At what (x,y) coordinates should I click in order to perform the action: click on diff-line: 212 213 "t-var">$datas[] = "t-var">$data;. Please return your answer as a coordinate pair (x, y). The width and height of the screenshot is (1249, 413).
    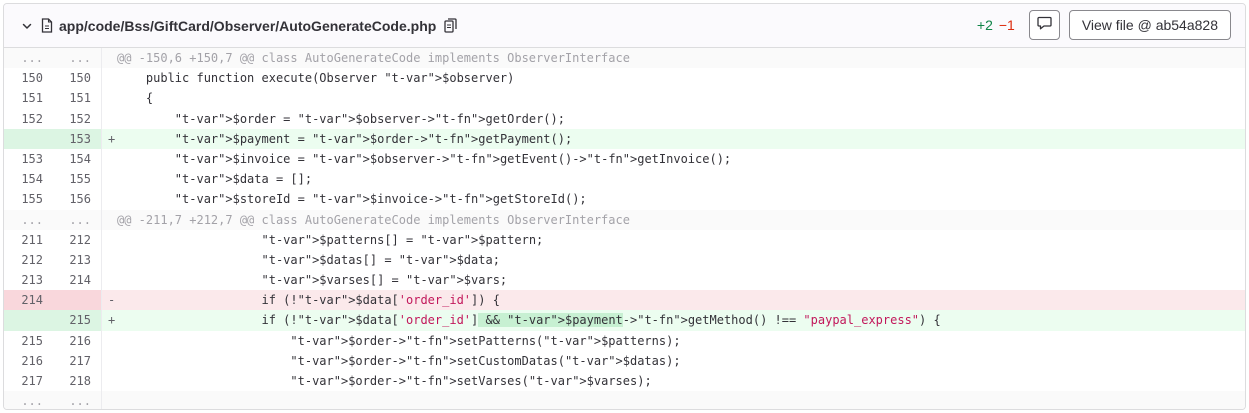
    Looking at the image, I should click on (624, 260).